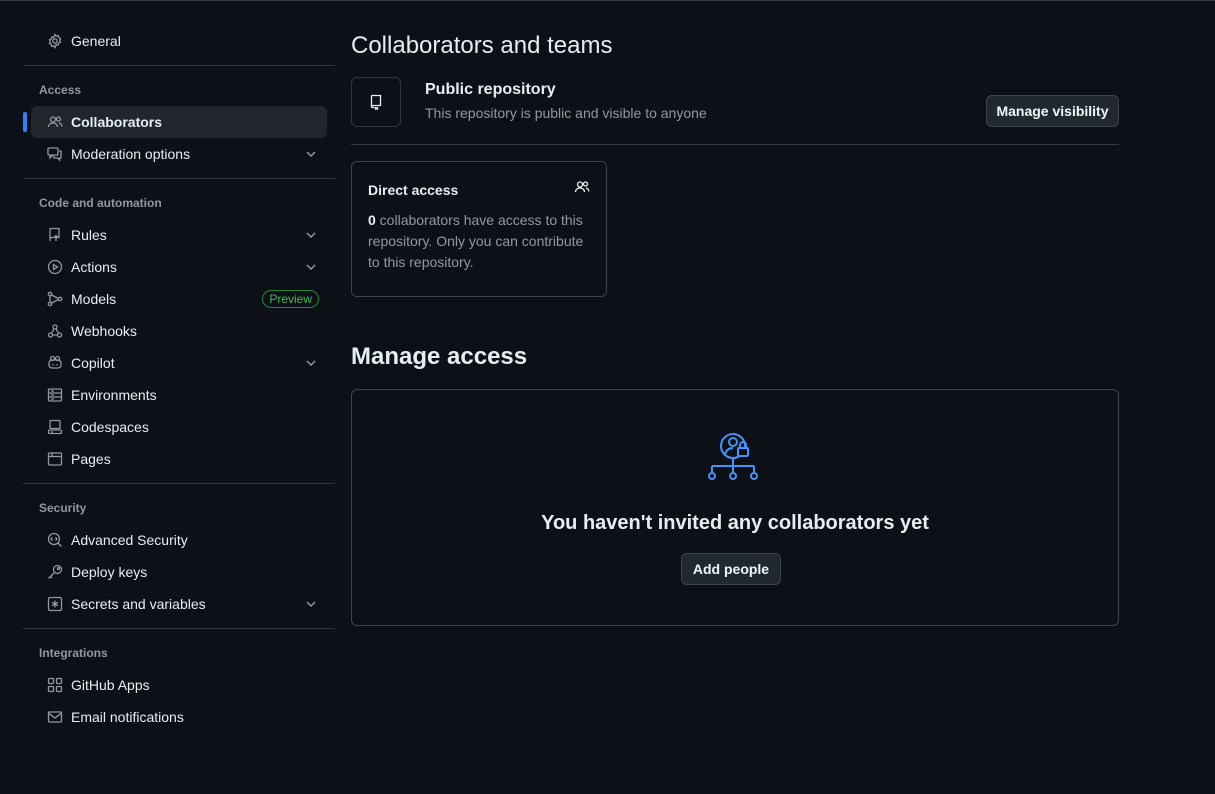 The width and height of the screenshot is (1215, 794). Describe the element at coordinates (93, 363) in the screenshot. I see `sidebar-item-label: Copilot` at that location.